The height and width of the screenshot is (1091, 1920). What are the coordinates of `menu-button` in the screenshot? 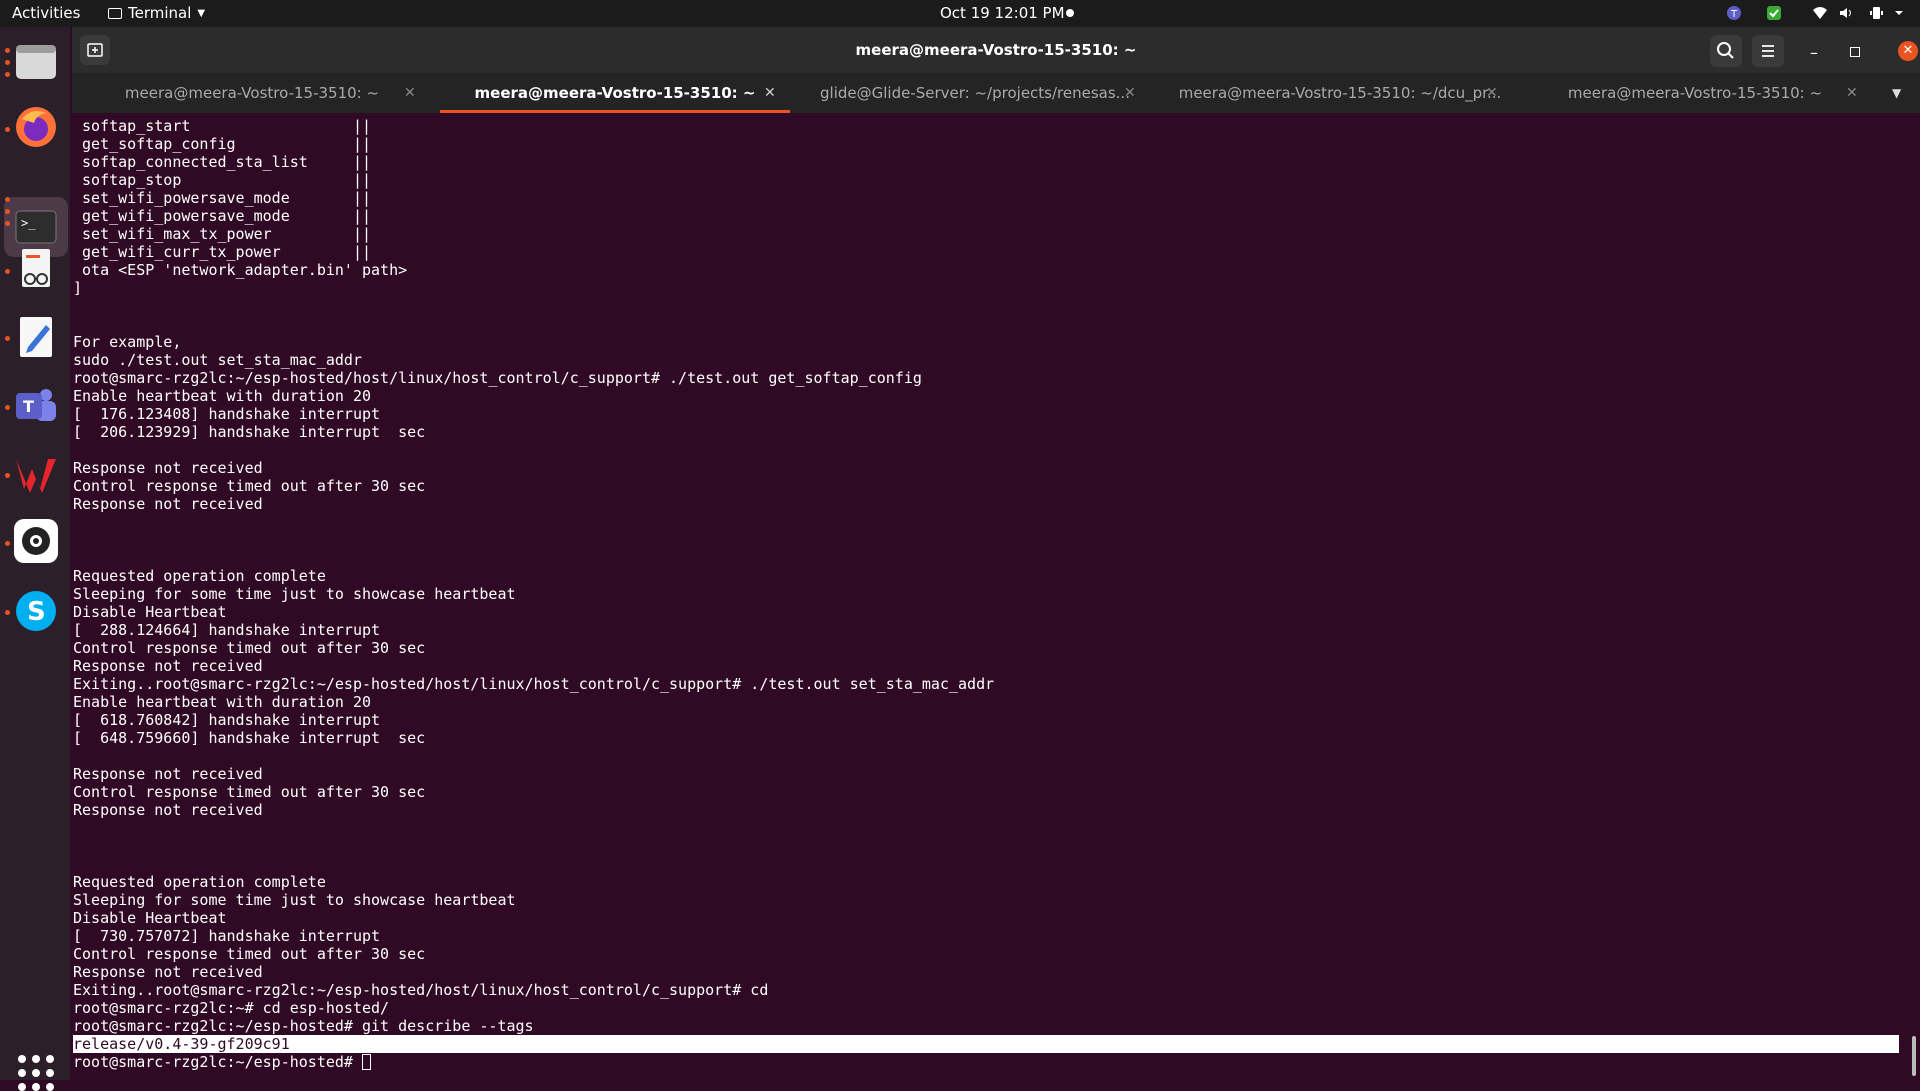 It's located at (1768, 51).